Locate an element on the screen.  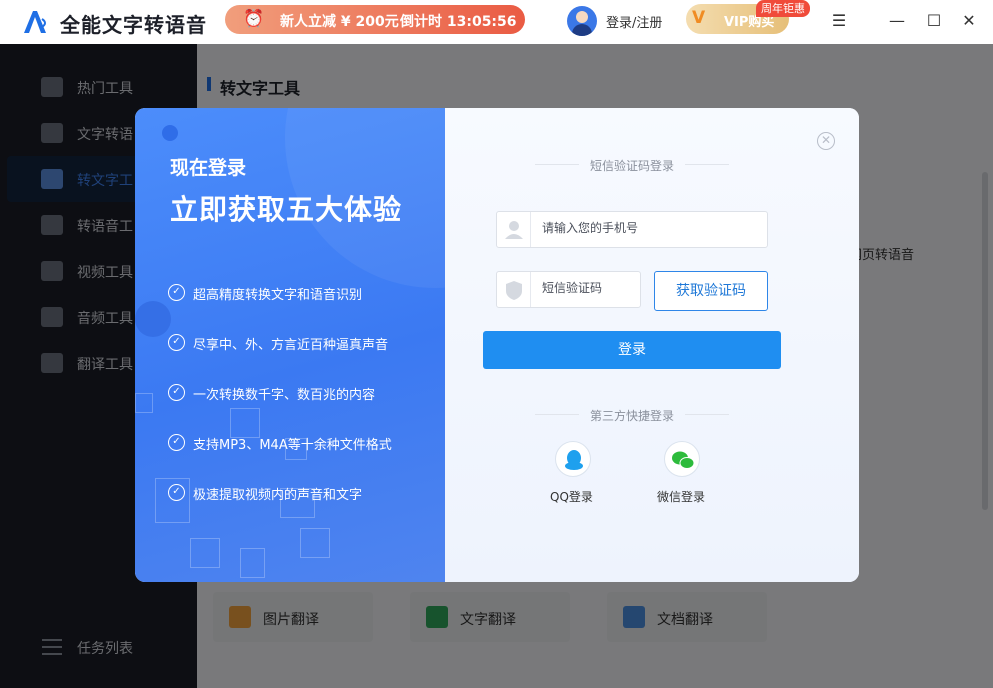
modal-title: 立即获取五大体验 is located at coordinates (286, 209).